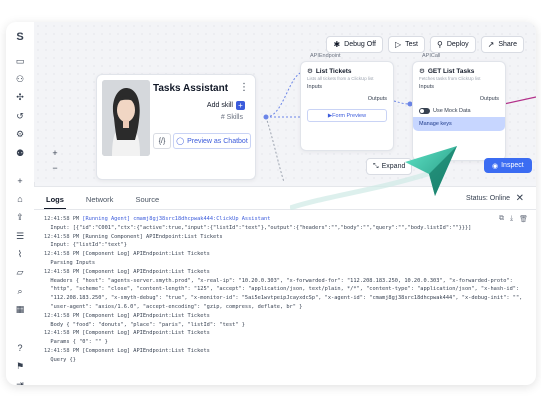  I want to click on zoom-out-icon: −, so click(55, 168).